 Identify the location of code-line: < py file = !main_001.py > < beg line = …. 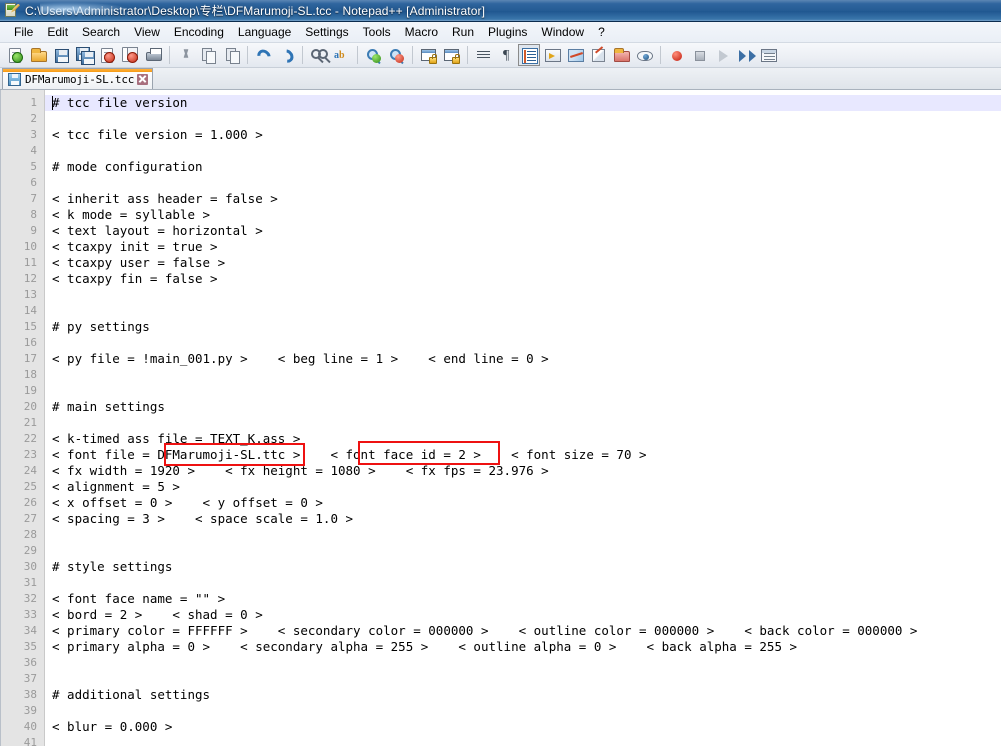
(523, 359).